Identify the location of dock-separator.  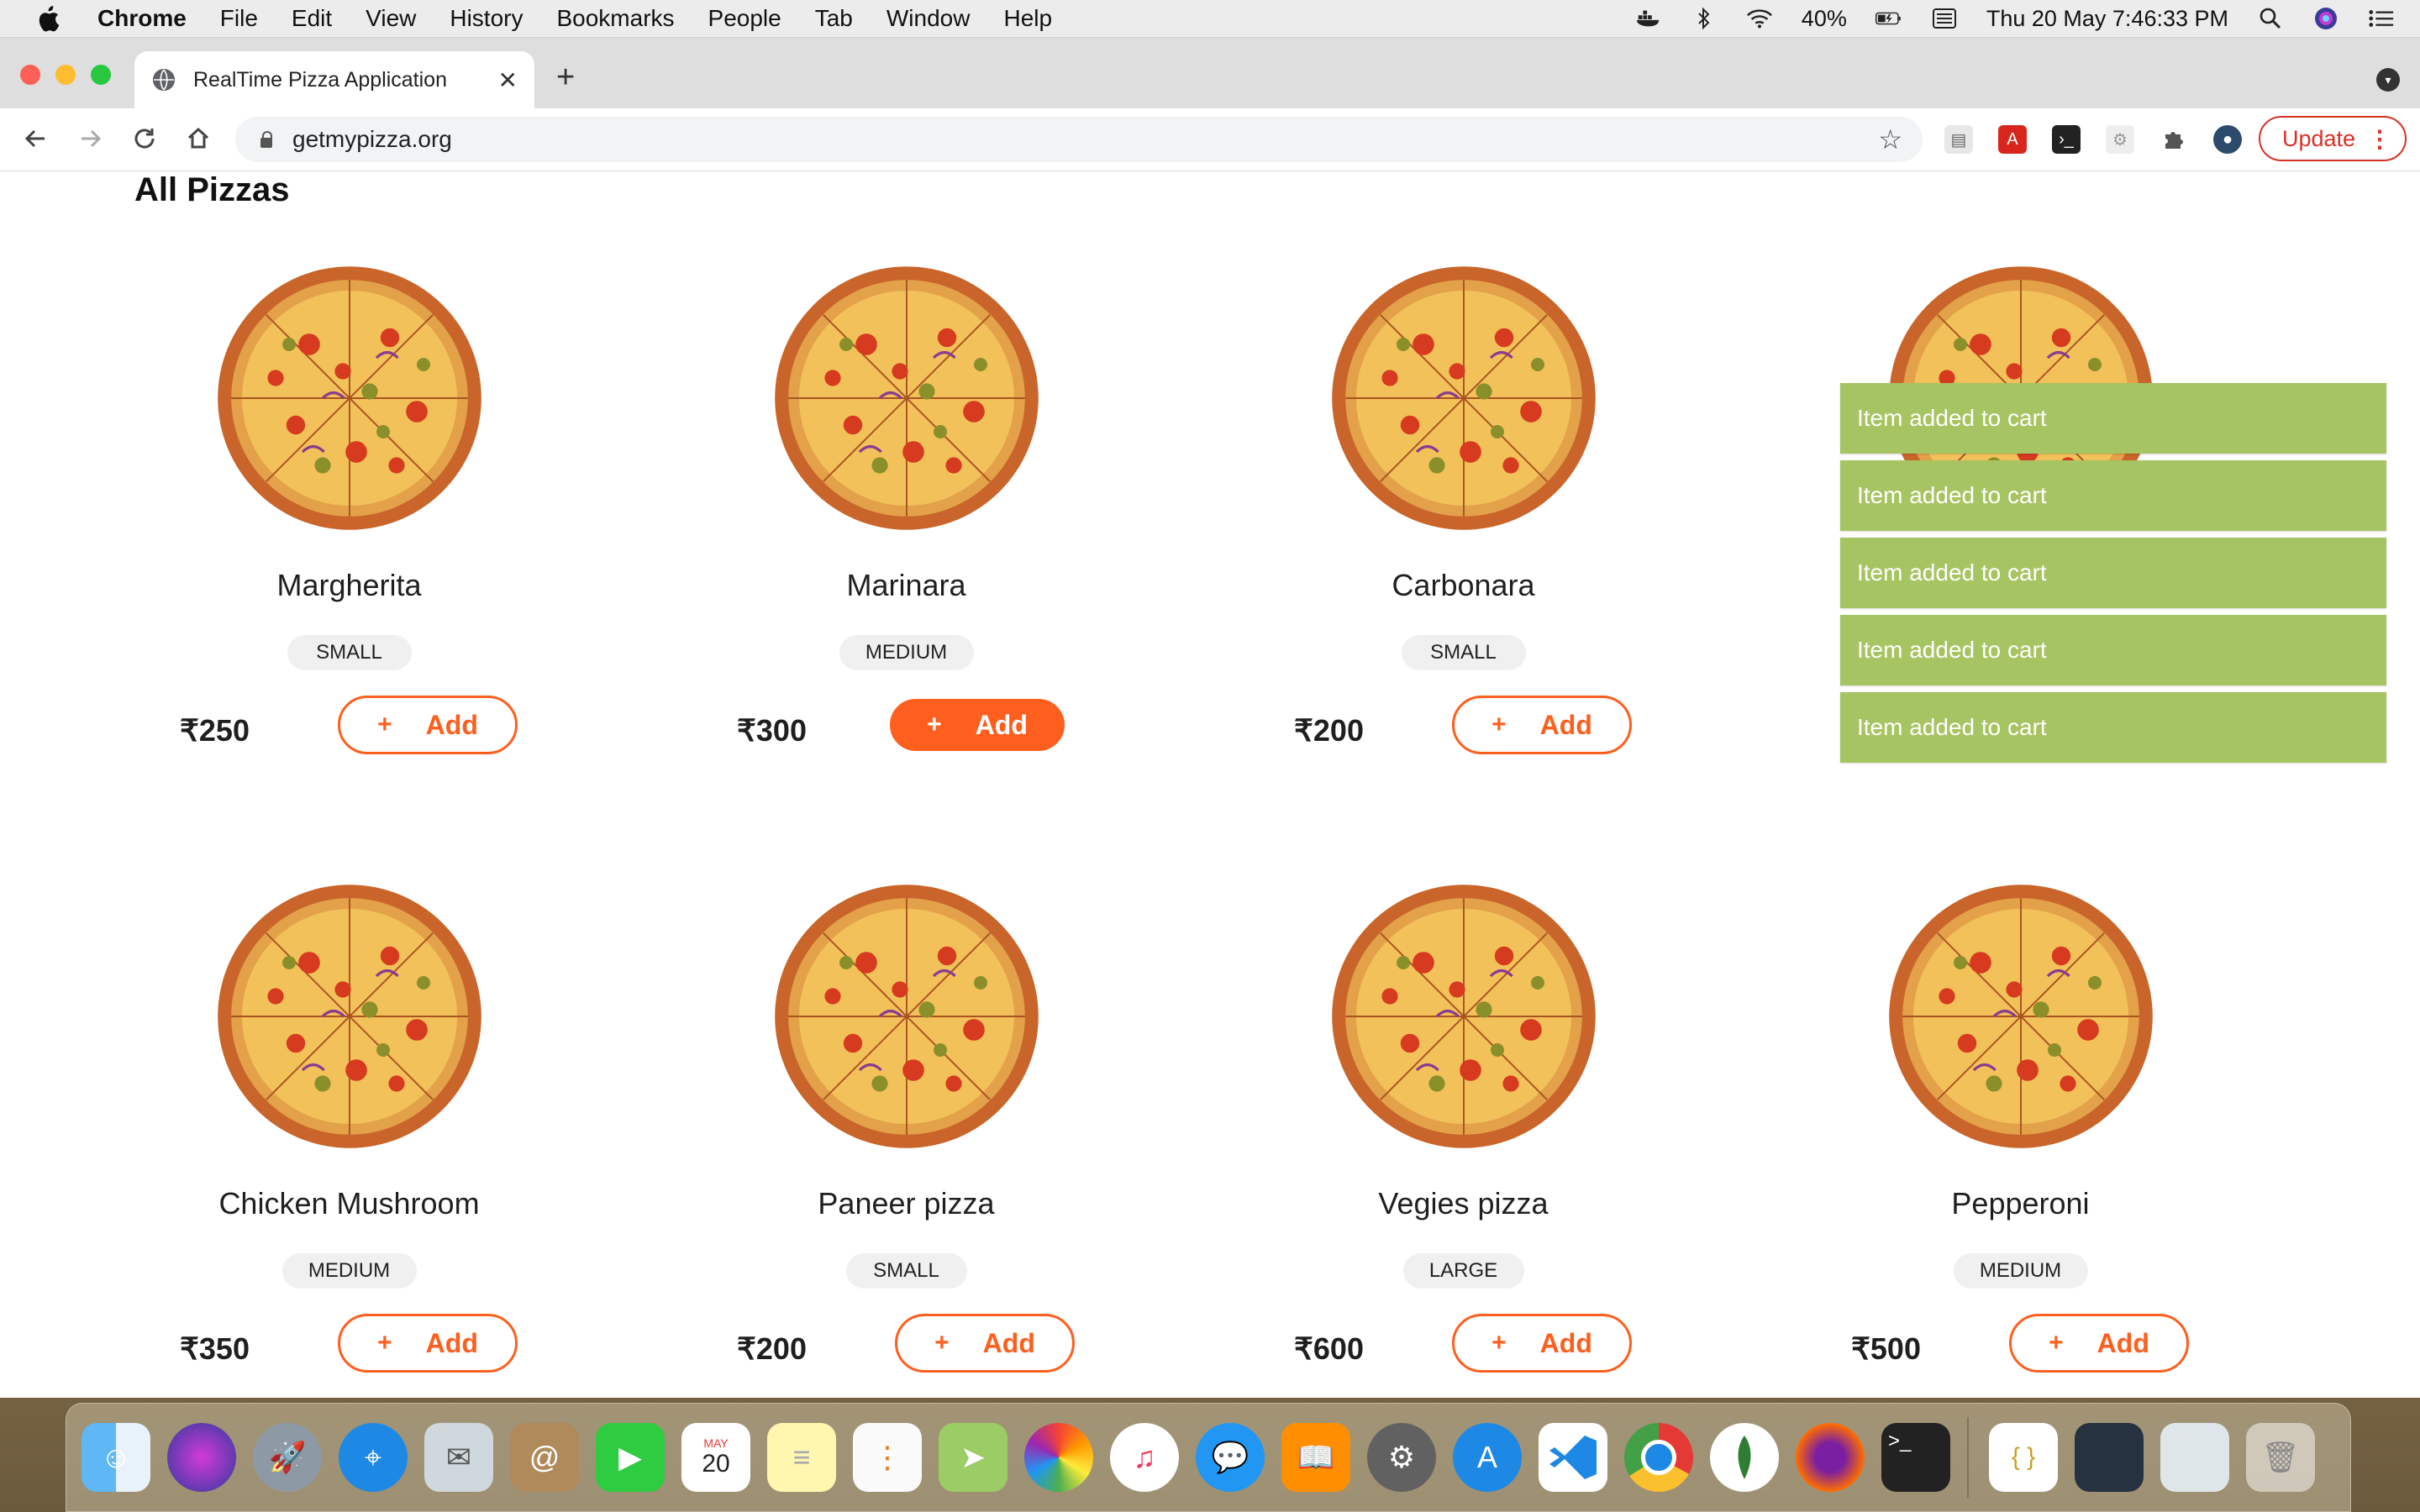
(1968, 1457).